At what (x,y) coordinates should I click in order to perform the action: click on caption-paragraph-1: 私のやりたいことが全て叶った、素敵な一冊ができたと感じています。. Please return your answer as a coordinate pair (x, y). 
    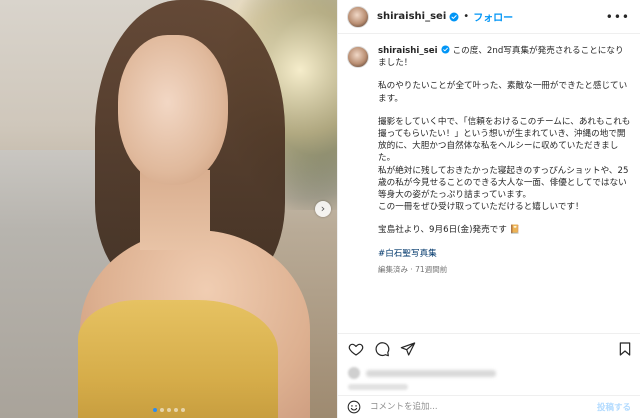
    Looking at the image, I should click on (503, 92).